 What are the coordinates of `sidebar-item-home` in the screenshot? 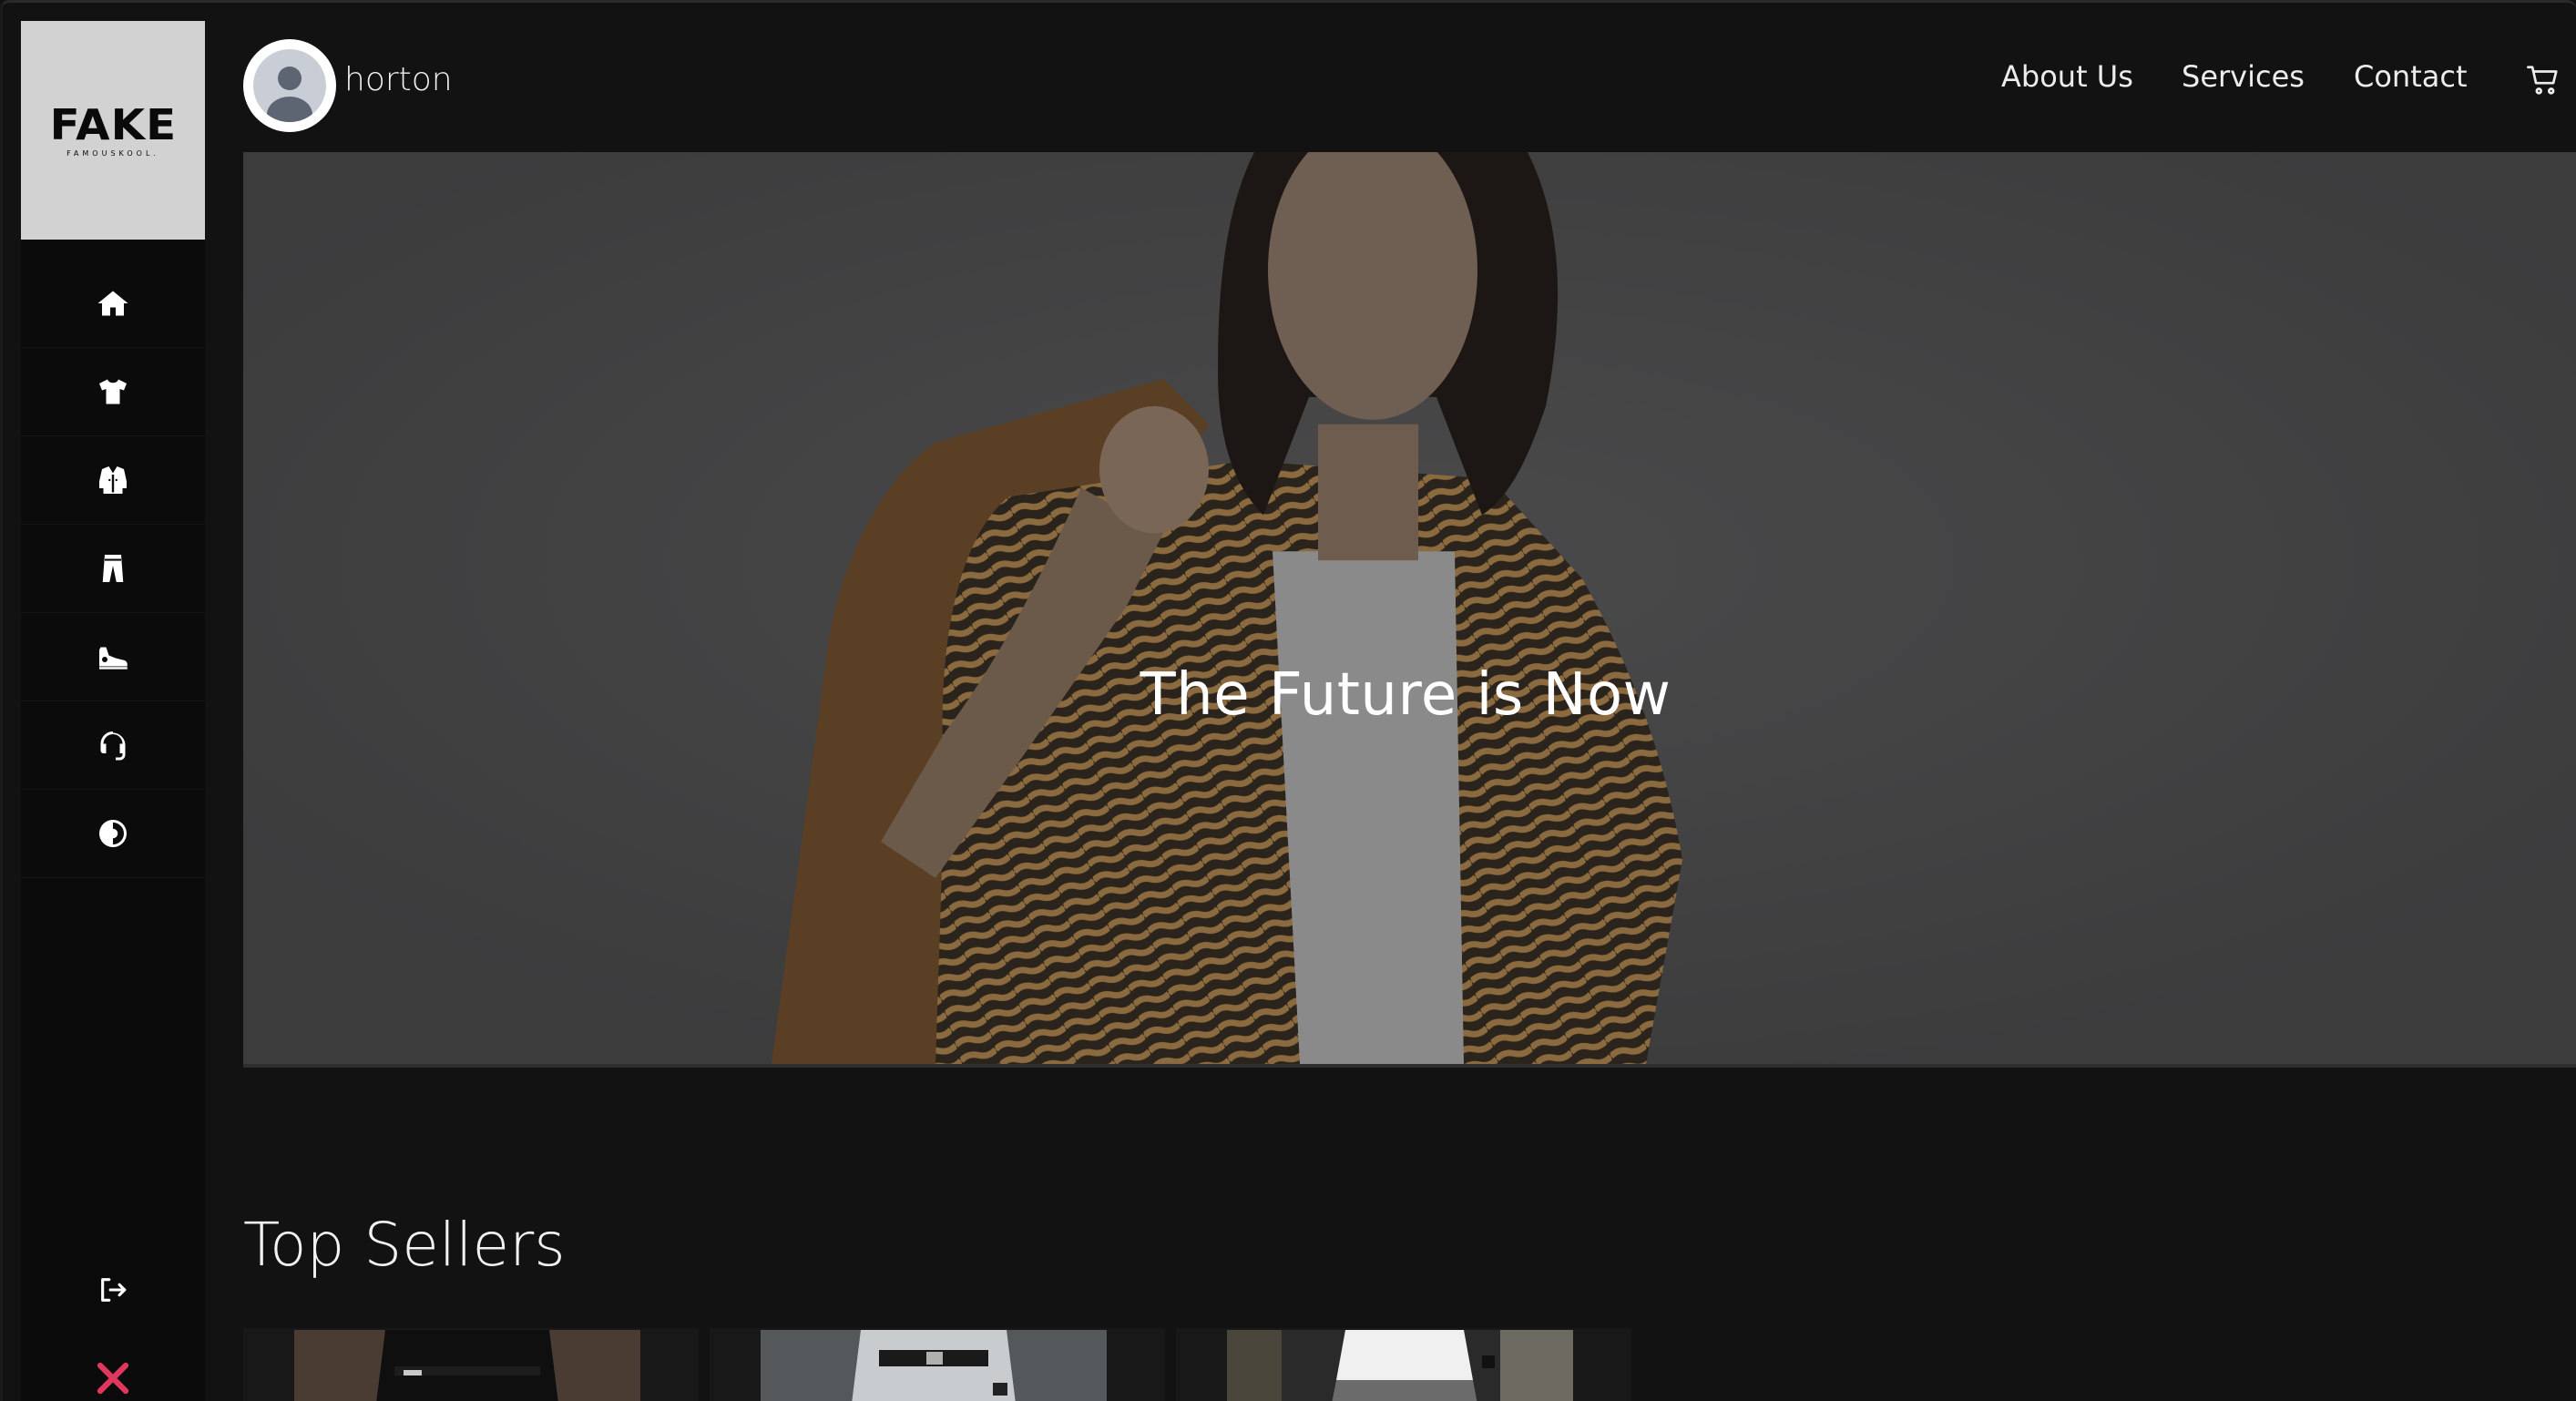 It's located at (113, 304).